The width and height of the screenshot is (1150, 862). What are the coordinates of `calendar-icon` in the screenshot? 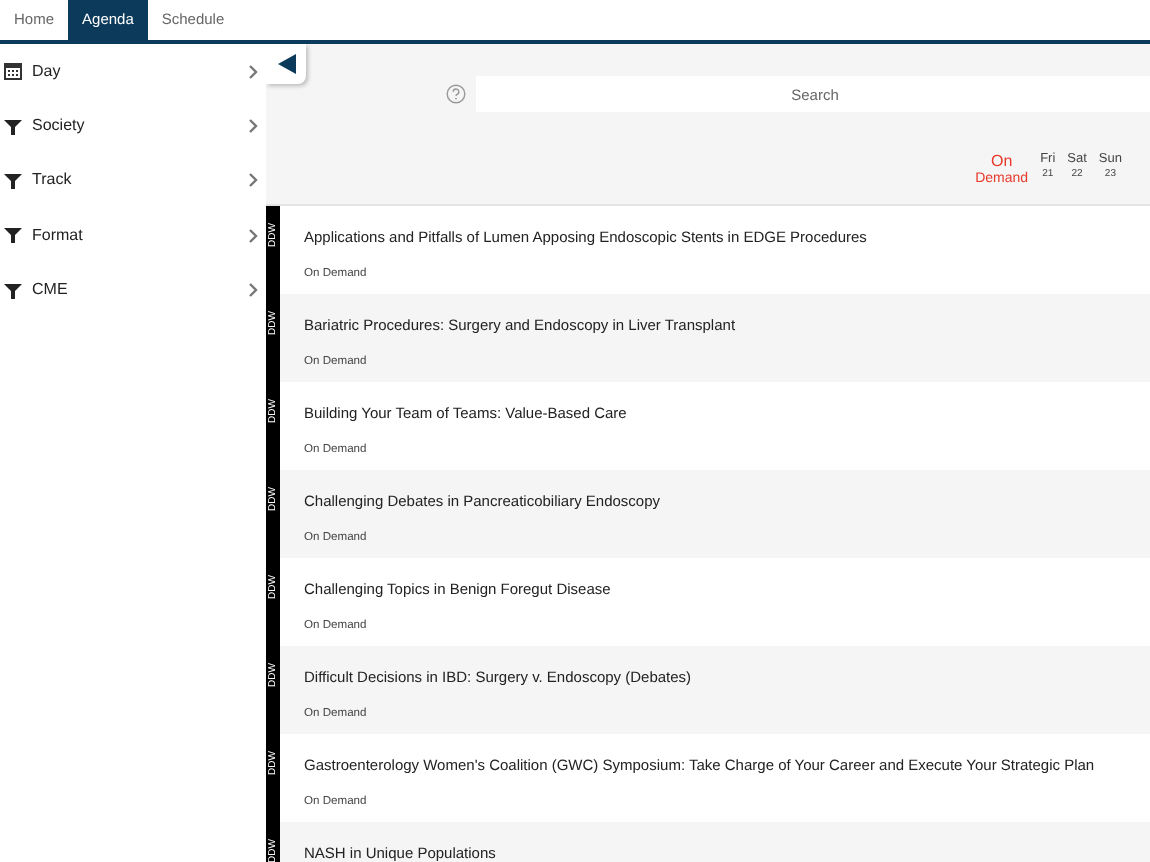 It's located at (13, 71).